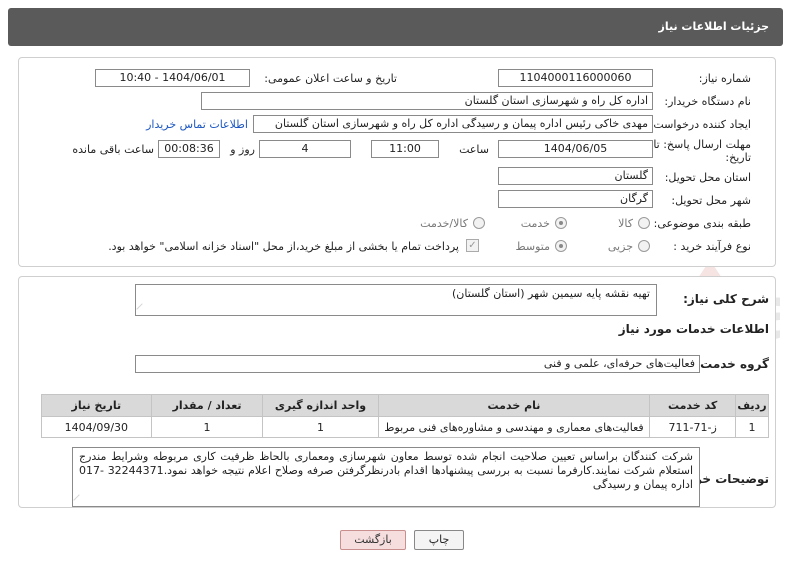  Describe the element at coordinates (561, 246) in the screenshot. I see `process-radio-medium` at that location.